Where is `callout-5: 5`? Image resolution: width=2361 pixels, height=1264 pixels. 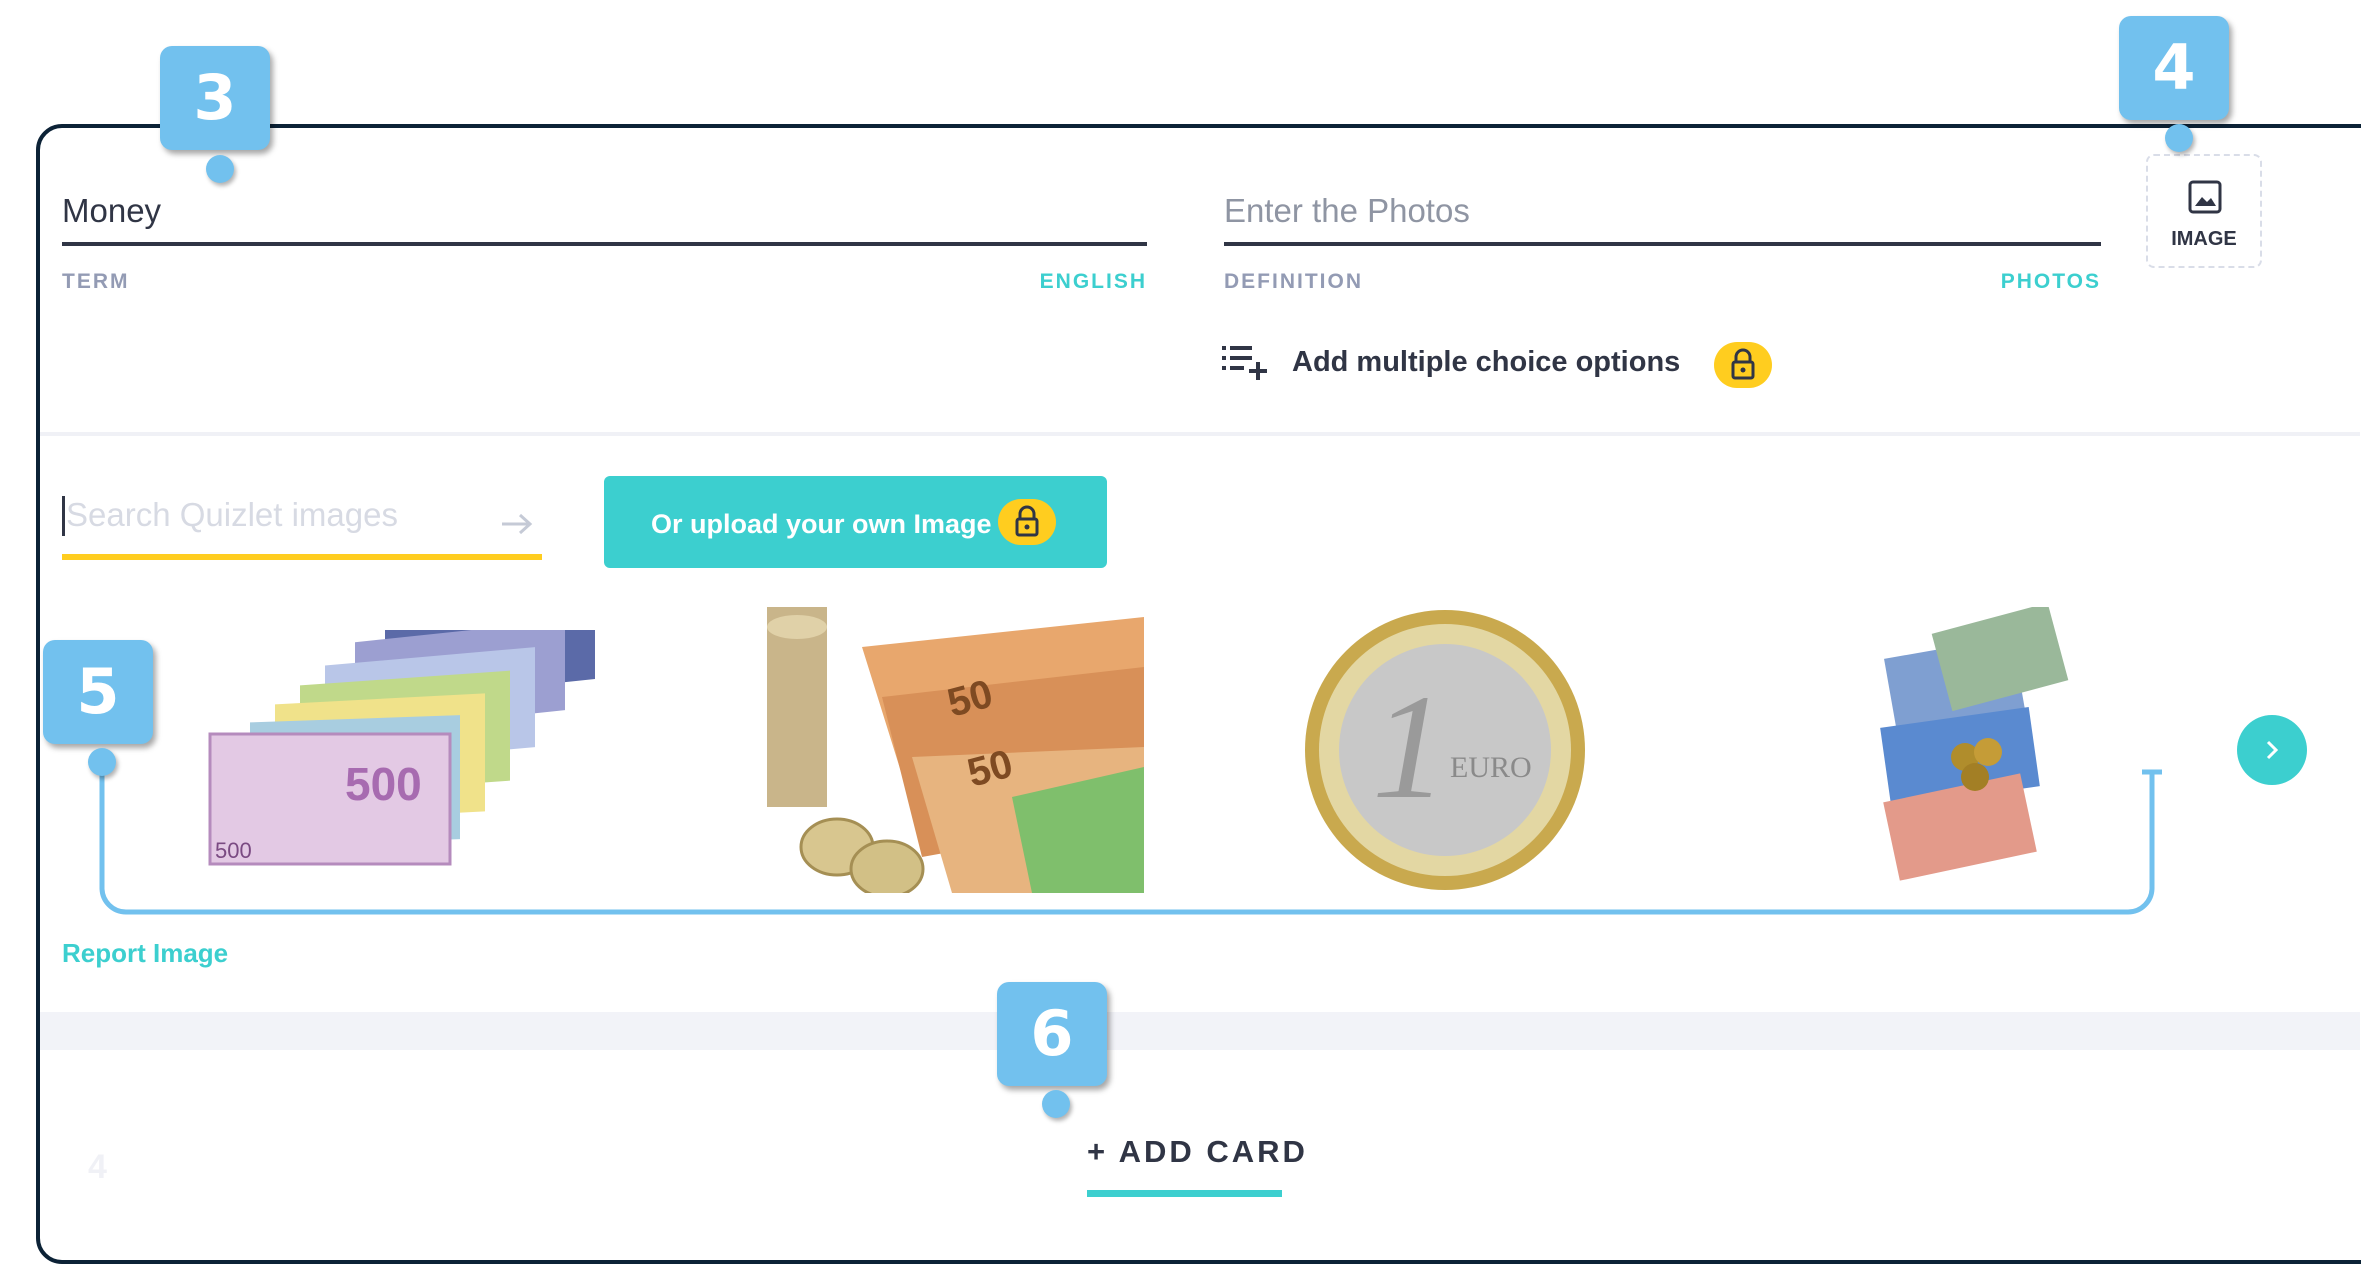
callout-5: 5 is located at coordinates (98, 692).